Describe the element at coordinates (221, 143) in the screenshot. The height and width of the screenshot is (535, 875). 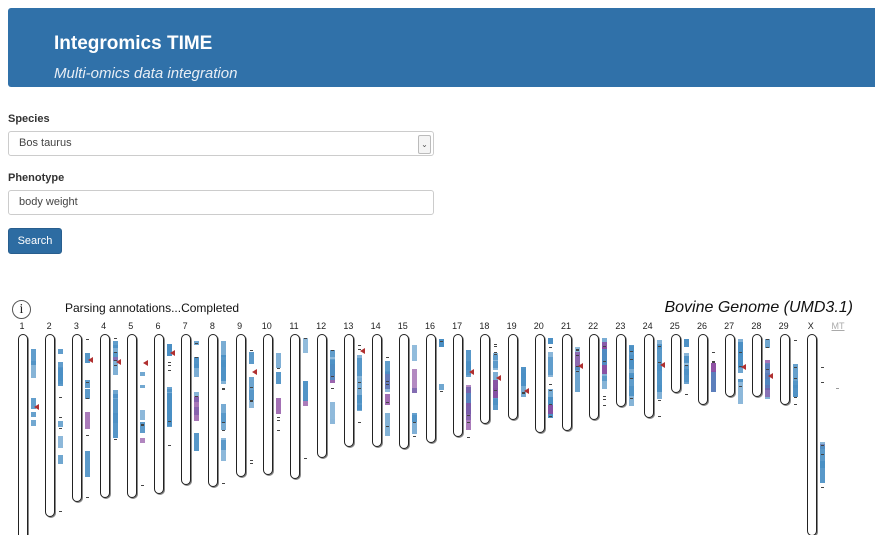
I see `species-select: Bos taurus ⌄` at that location.